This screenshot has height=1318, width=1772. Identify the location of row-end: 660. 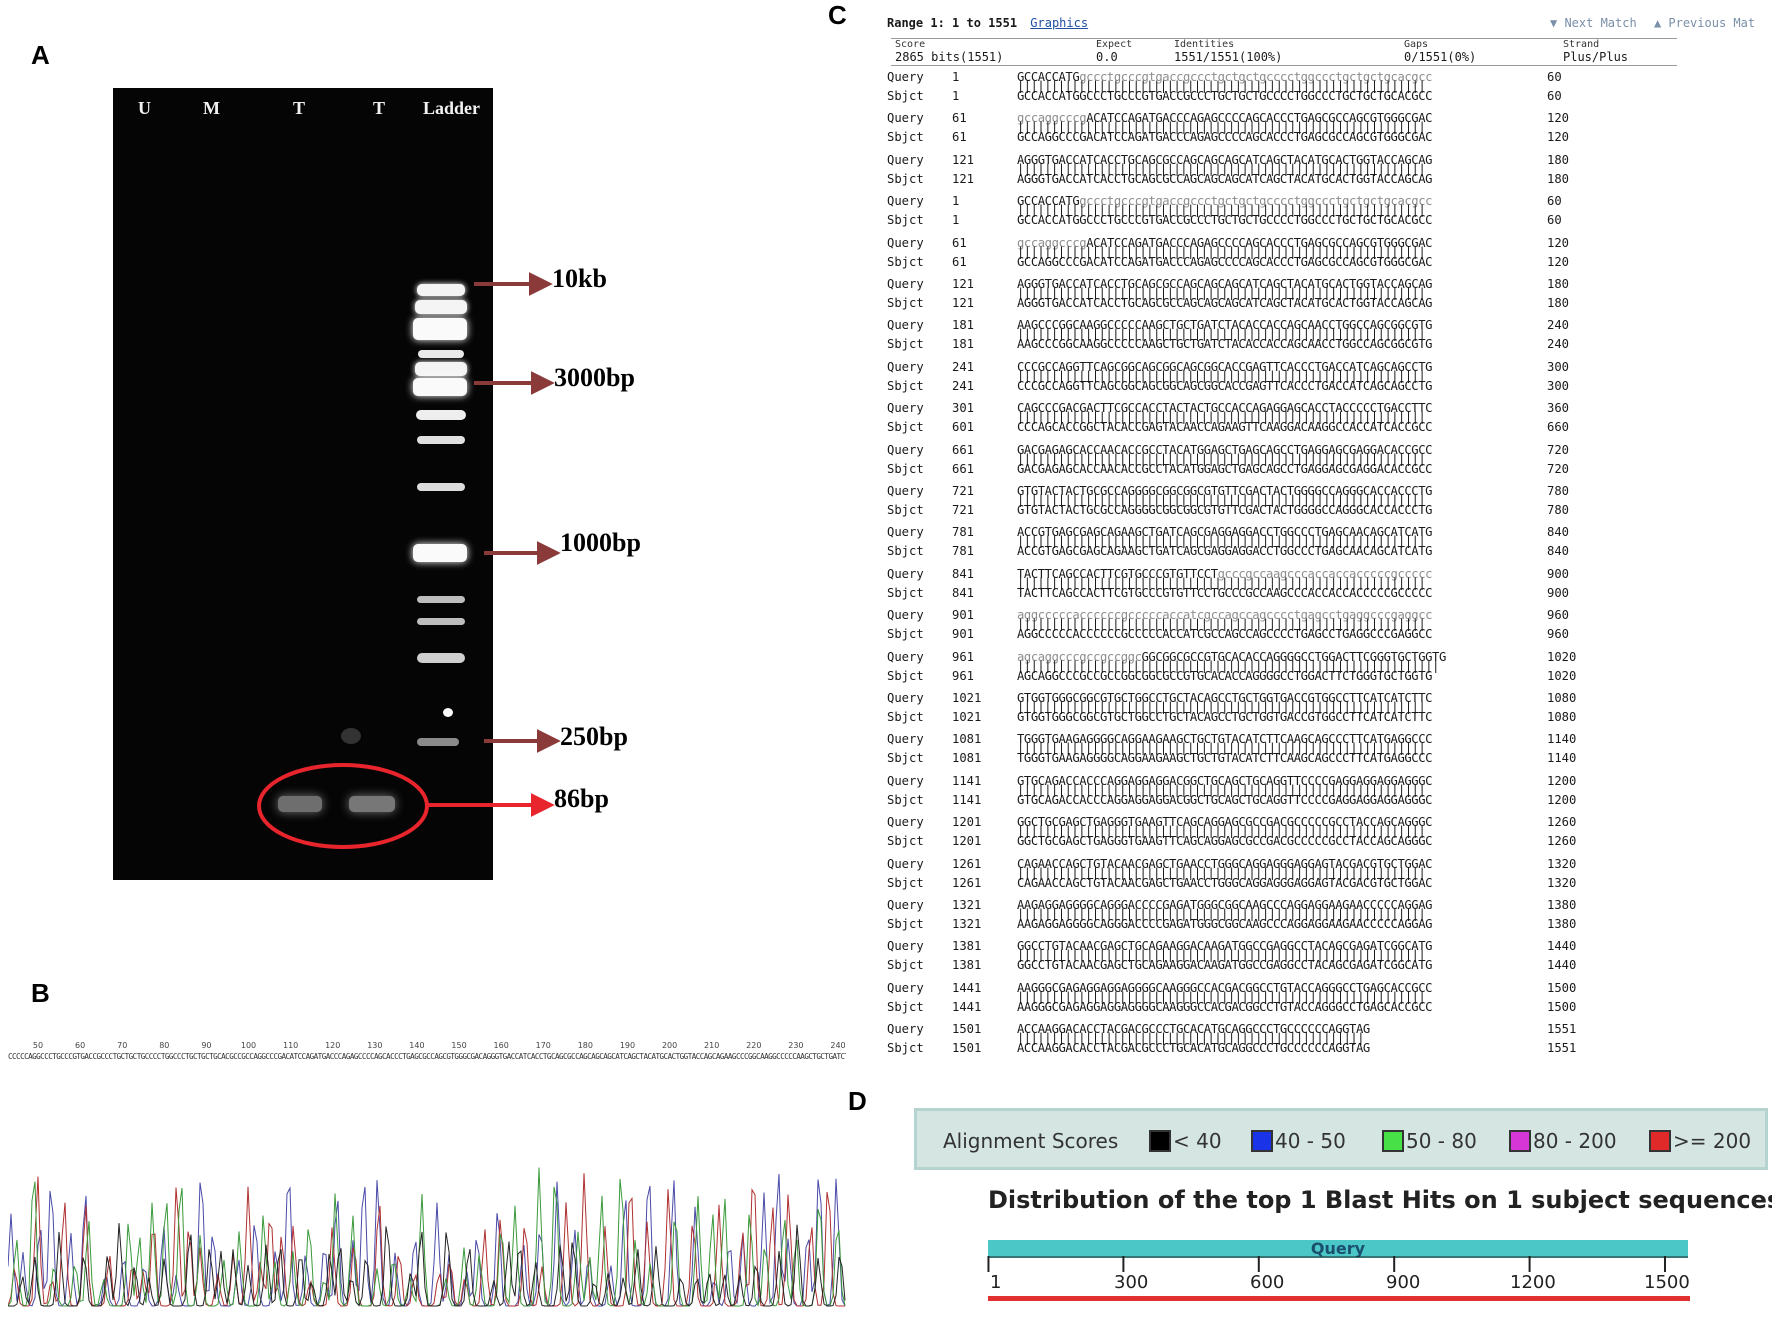
(1558, 427).